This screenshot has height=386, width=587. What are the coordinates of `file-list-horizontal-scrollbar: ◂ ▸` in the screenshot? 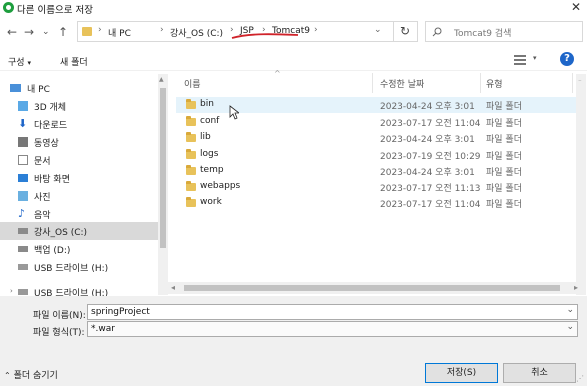 It's located at (377, 288).